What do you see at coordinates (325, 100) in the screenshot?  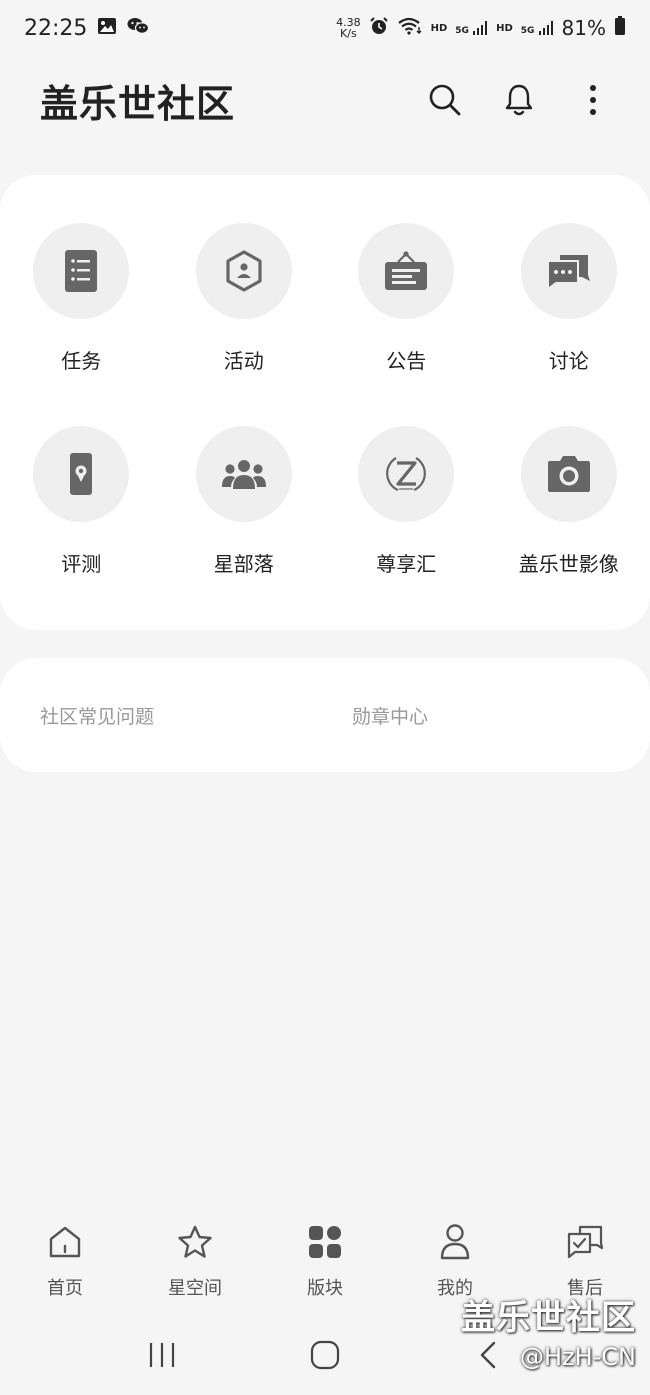 I see `app-header: 盖乐世社区` at bounding box center [325, 100].